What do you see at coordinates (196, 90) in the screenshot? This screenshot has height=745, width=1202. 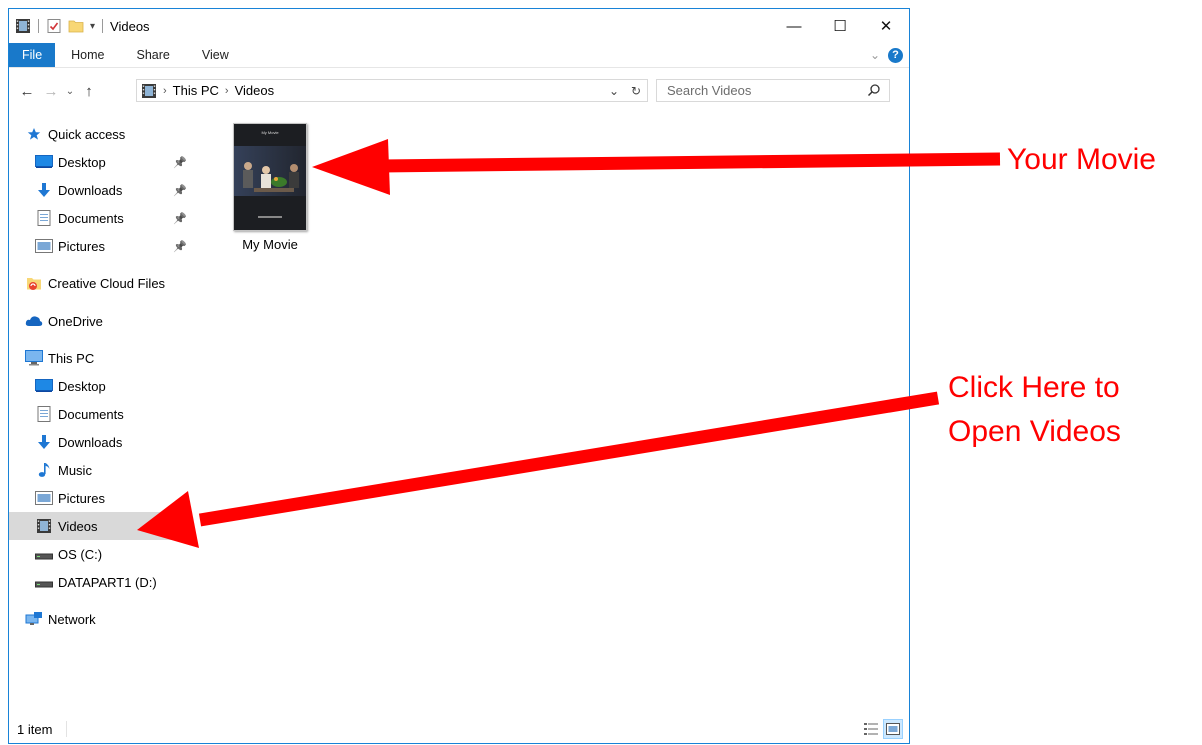 I see `breadcrumb-this-pc: This PC` at bounding box center [196, 90].